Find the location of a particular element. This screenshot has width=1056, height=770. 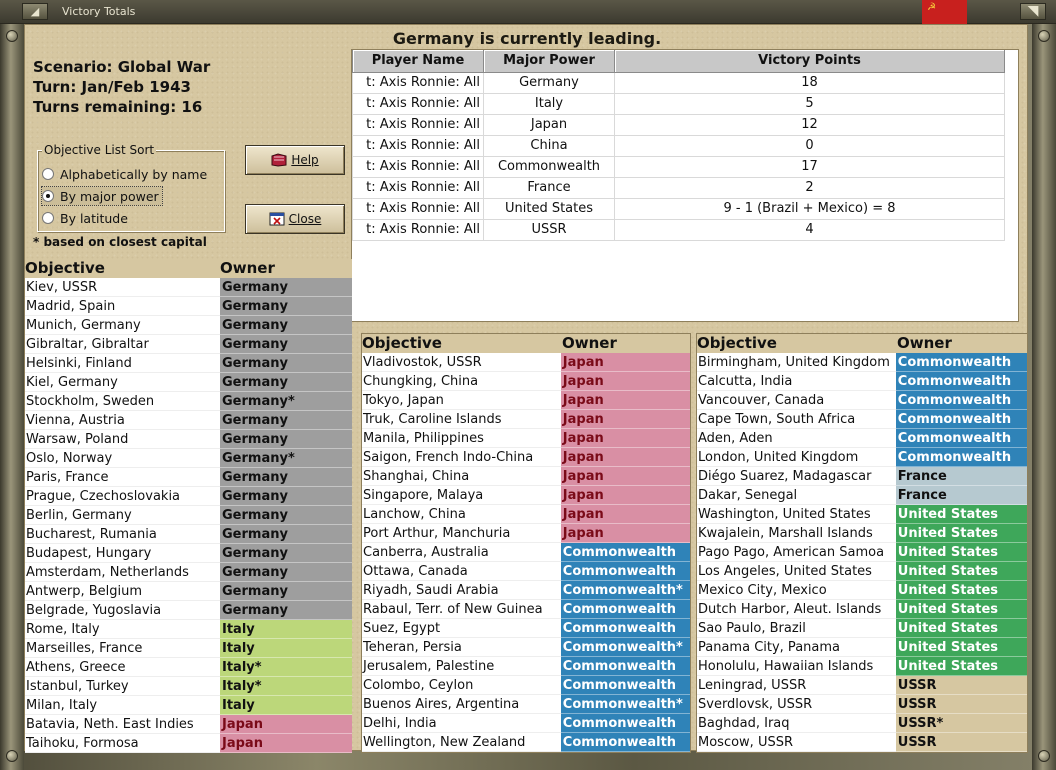

objective-row: Buenos Aires, Argentina Commonwealth* is located at coordinates (526, 704).